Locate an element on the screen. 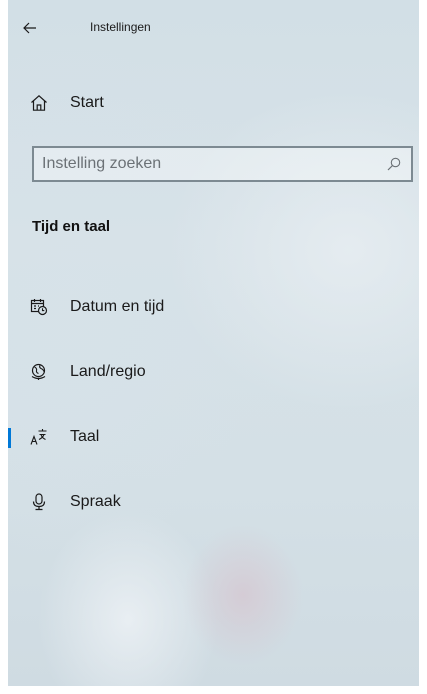  nav-item-label: Taal is located at coordinates (85, 436).